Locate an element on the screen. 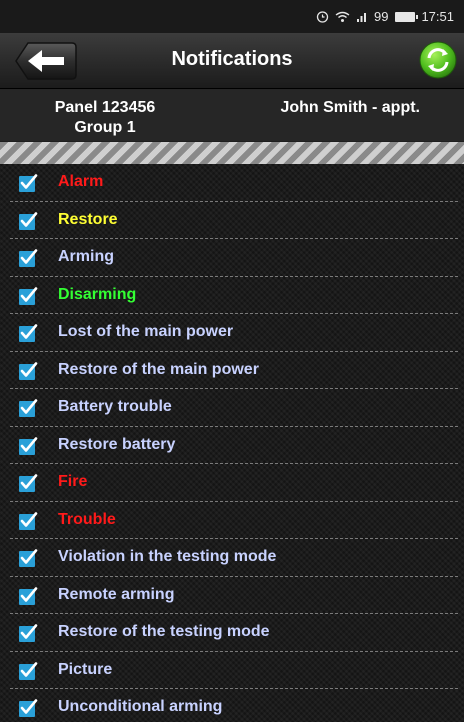 The image size is (464, 722). notification-label: Lost of the main power is located at coordinates (146, 331).